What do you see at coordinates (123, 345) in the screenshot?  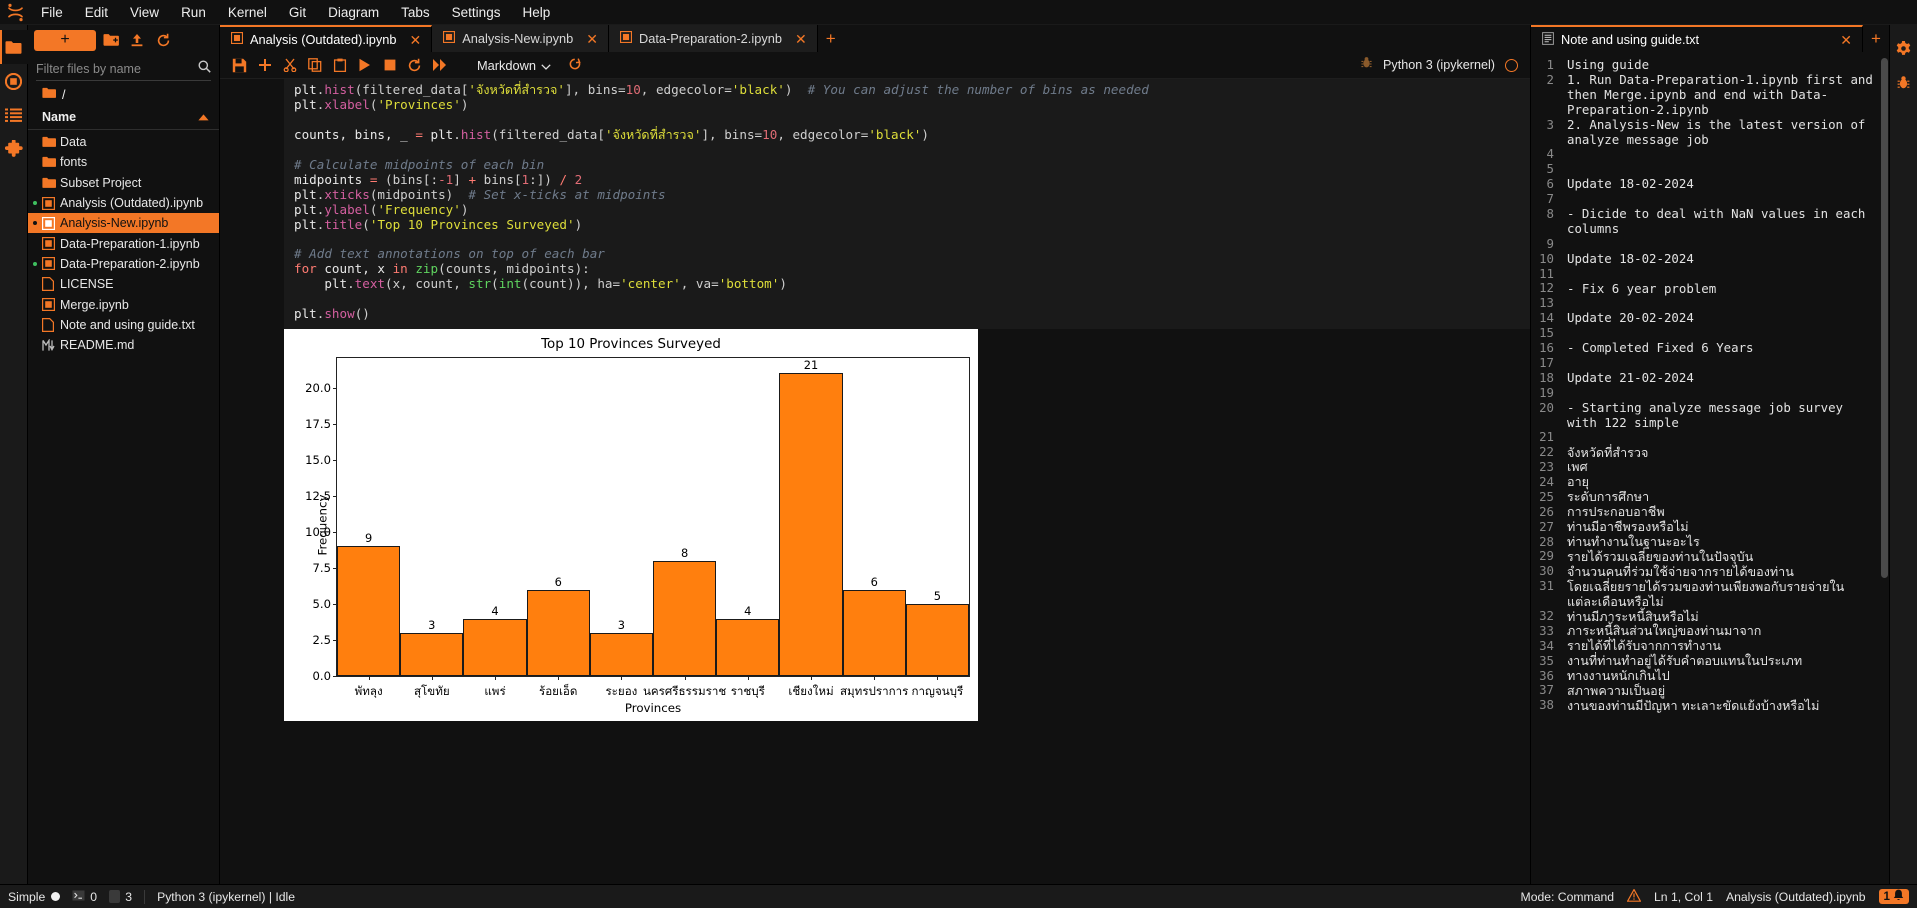 I see `list-item: README.md` at bounding box center [123, 345].